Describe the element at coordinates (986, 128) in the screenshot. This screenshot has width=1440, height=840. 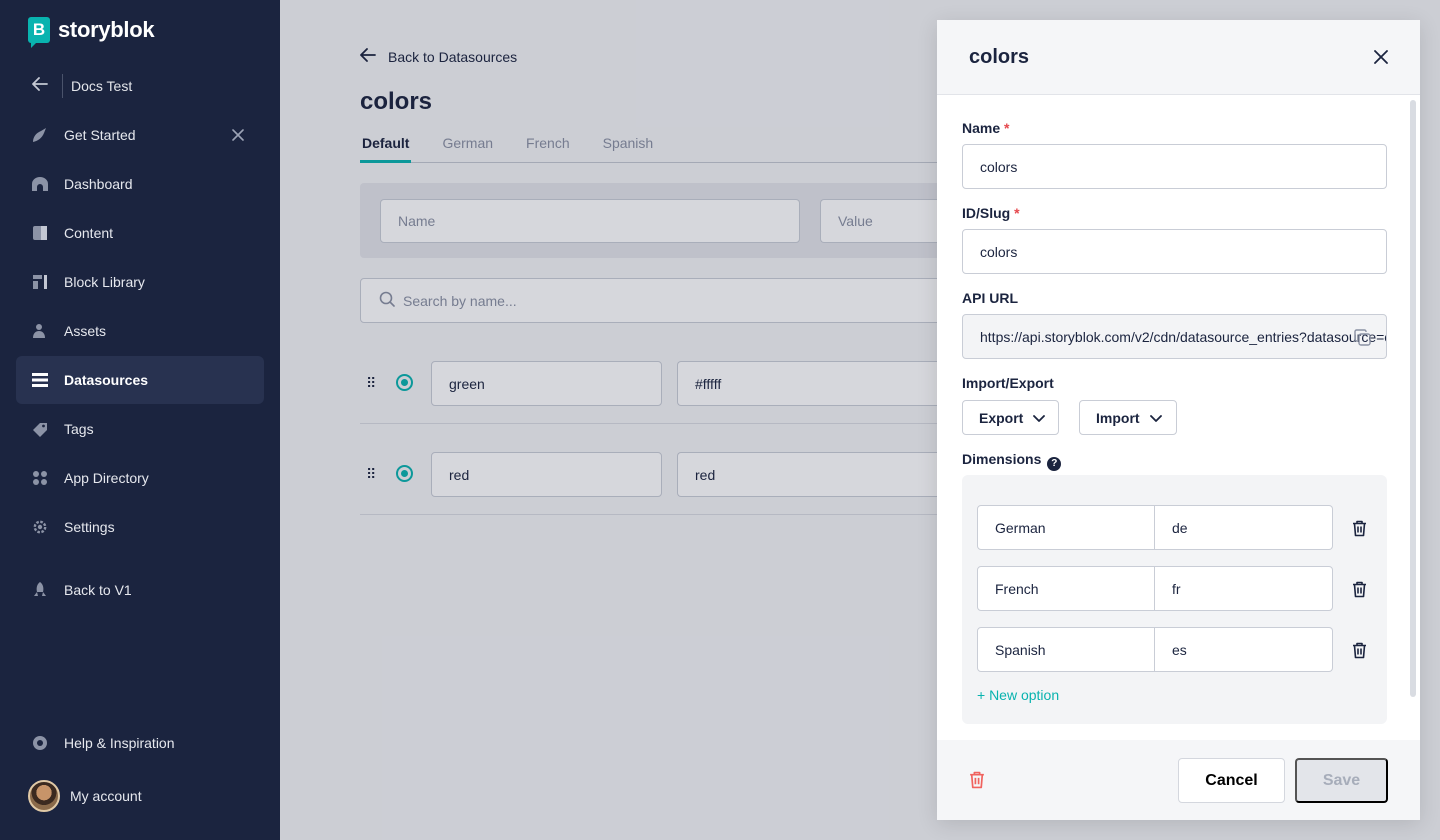
I see `name-label: Name *` at that location.